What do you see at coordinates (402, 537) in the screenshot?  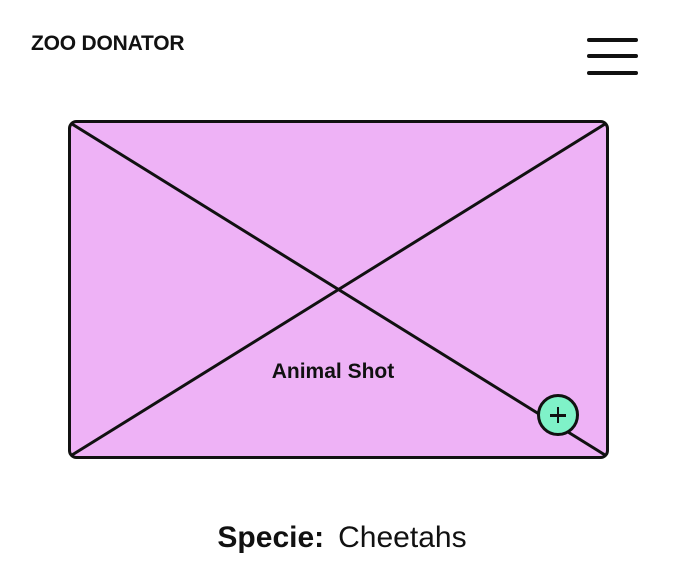 I see `species-value: Cheetahs` at bounding box center [402, 537].